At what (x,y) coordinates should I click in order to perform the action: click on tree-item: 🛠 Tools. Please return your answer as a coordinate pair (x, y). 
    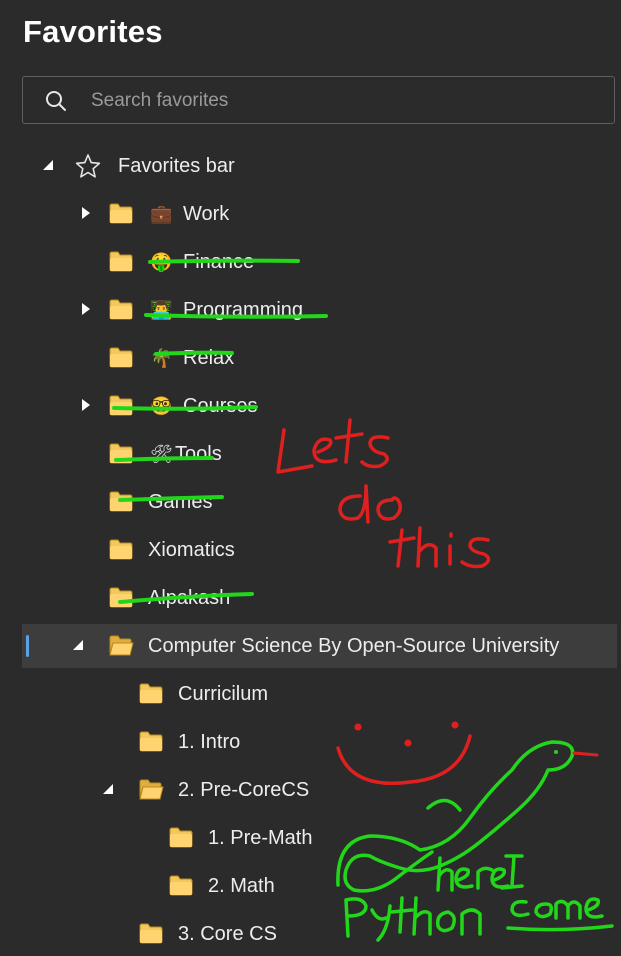
    Looking at the image, I should click on (319, 454).